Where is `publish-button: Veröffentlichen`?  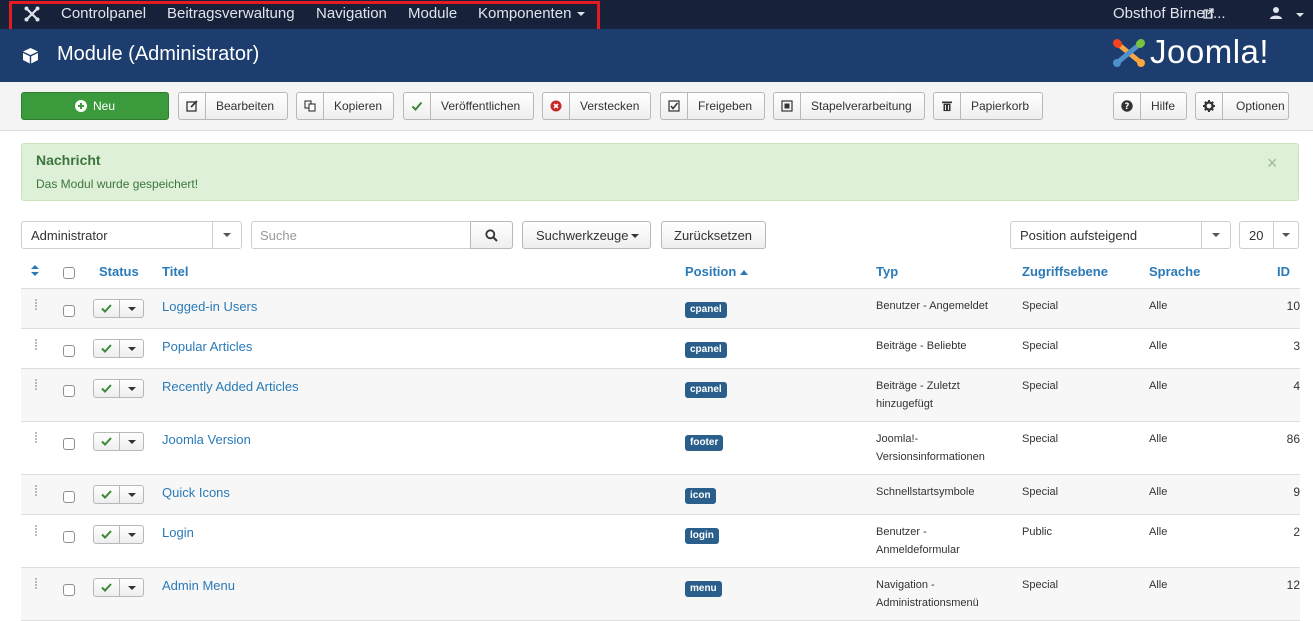 publish-button: Veröffentlichen is located at coordinates (468, 106).